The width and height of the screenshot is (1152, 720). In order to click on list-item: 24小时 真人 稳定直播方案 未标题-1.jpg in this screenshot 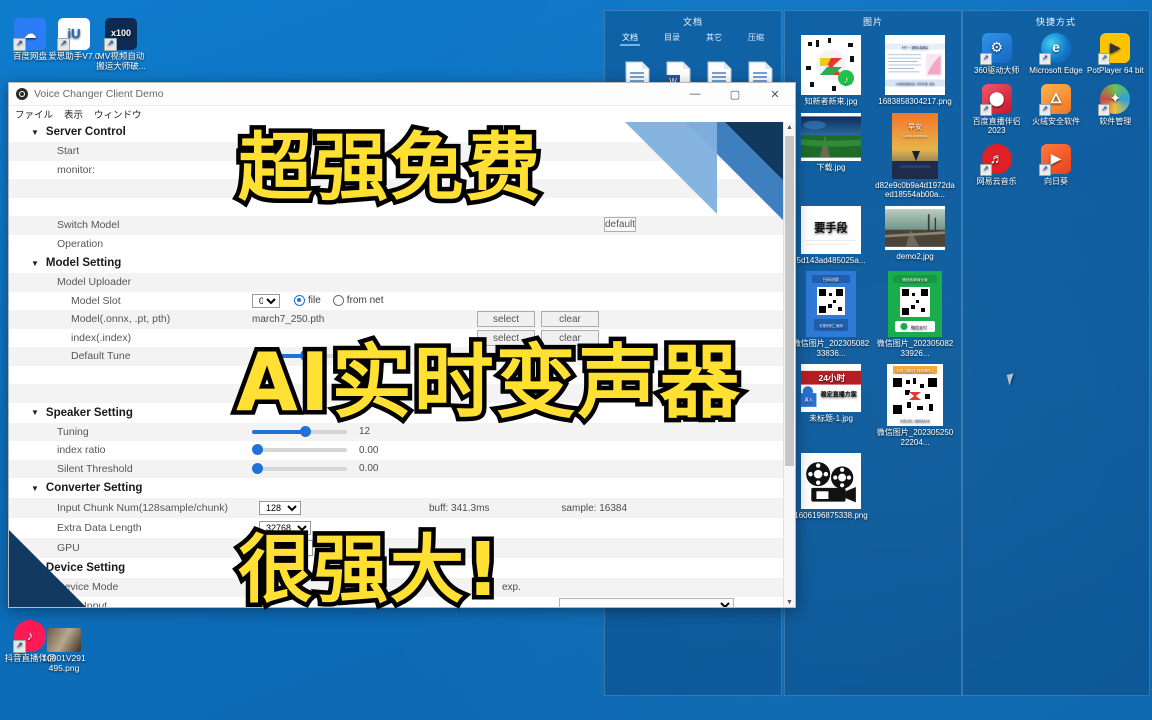, I will do `click(831, 405)`.